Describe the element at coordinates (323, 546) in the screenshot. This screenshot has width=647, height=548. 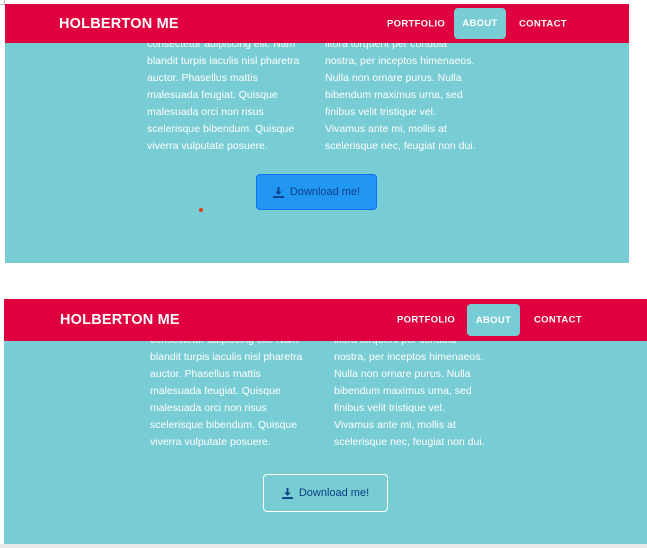
I see `window-bottom-edge` at that location.